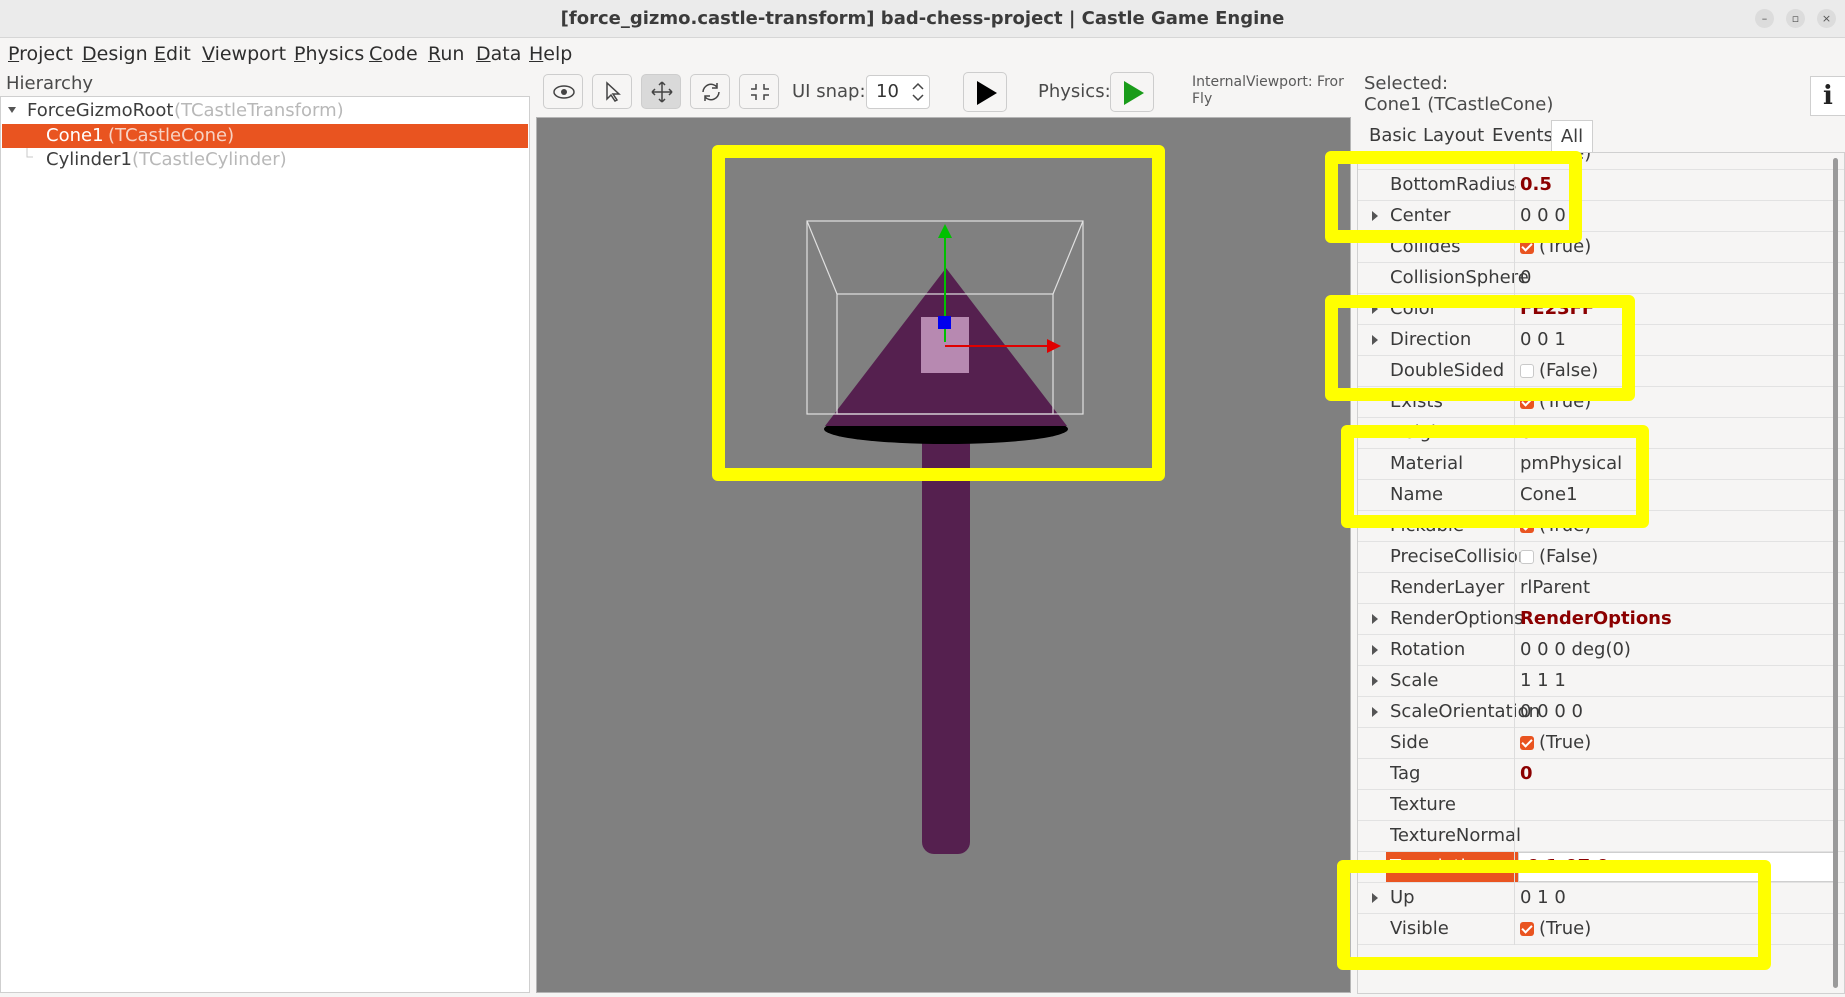  What do you see at coordinates (1826, 18) in the screenshot?
I see `close-icon: ×` at bounding box center [1826, 18].